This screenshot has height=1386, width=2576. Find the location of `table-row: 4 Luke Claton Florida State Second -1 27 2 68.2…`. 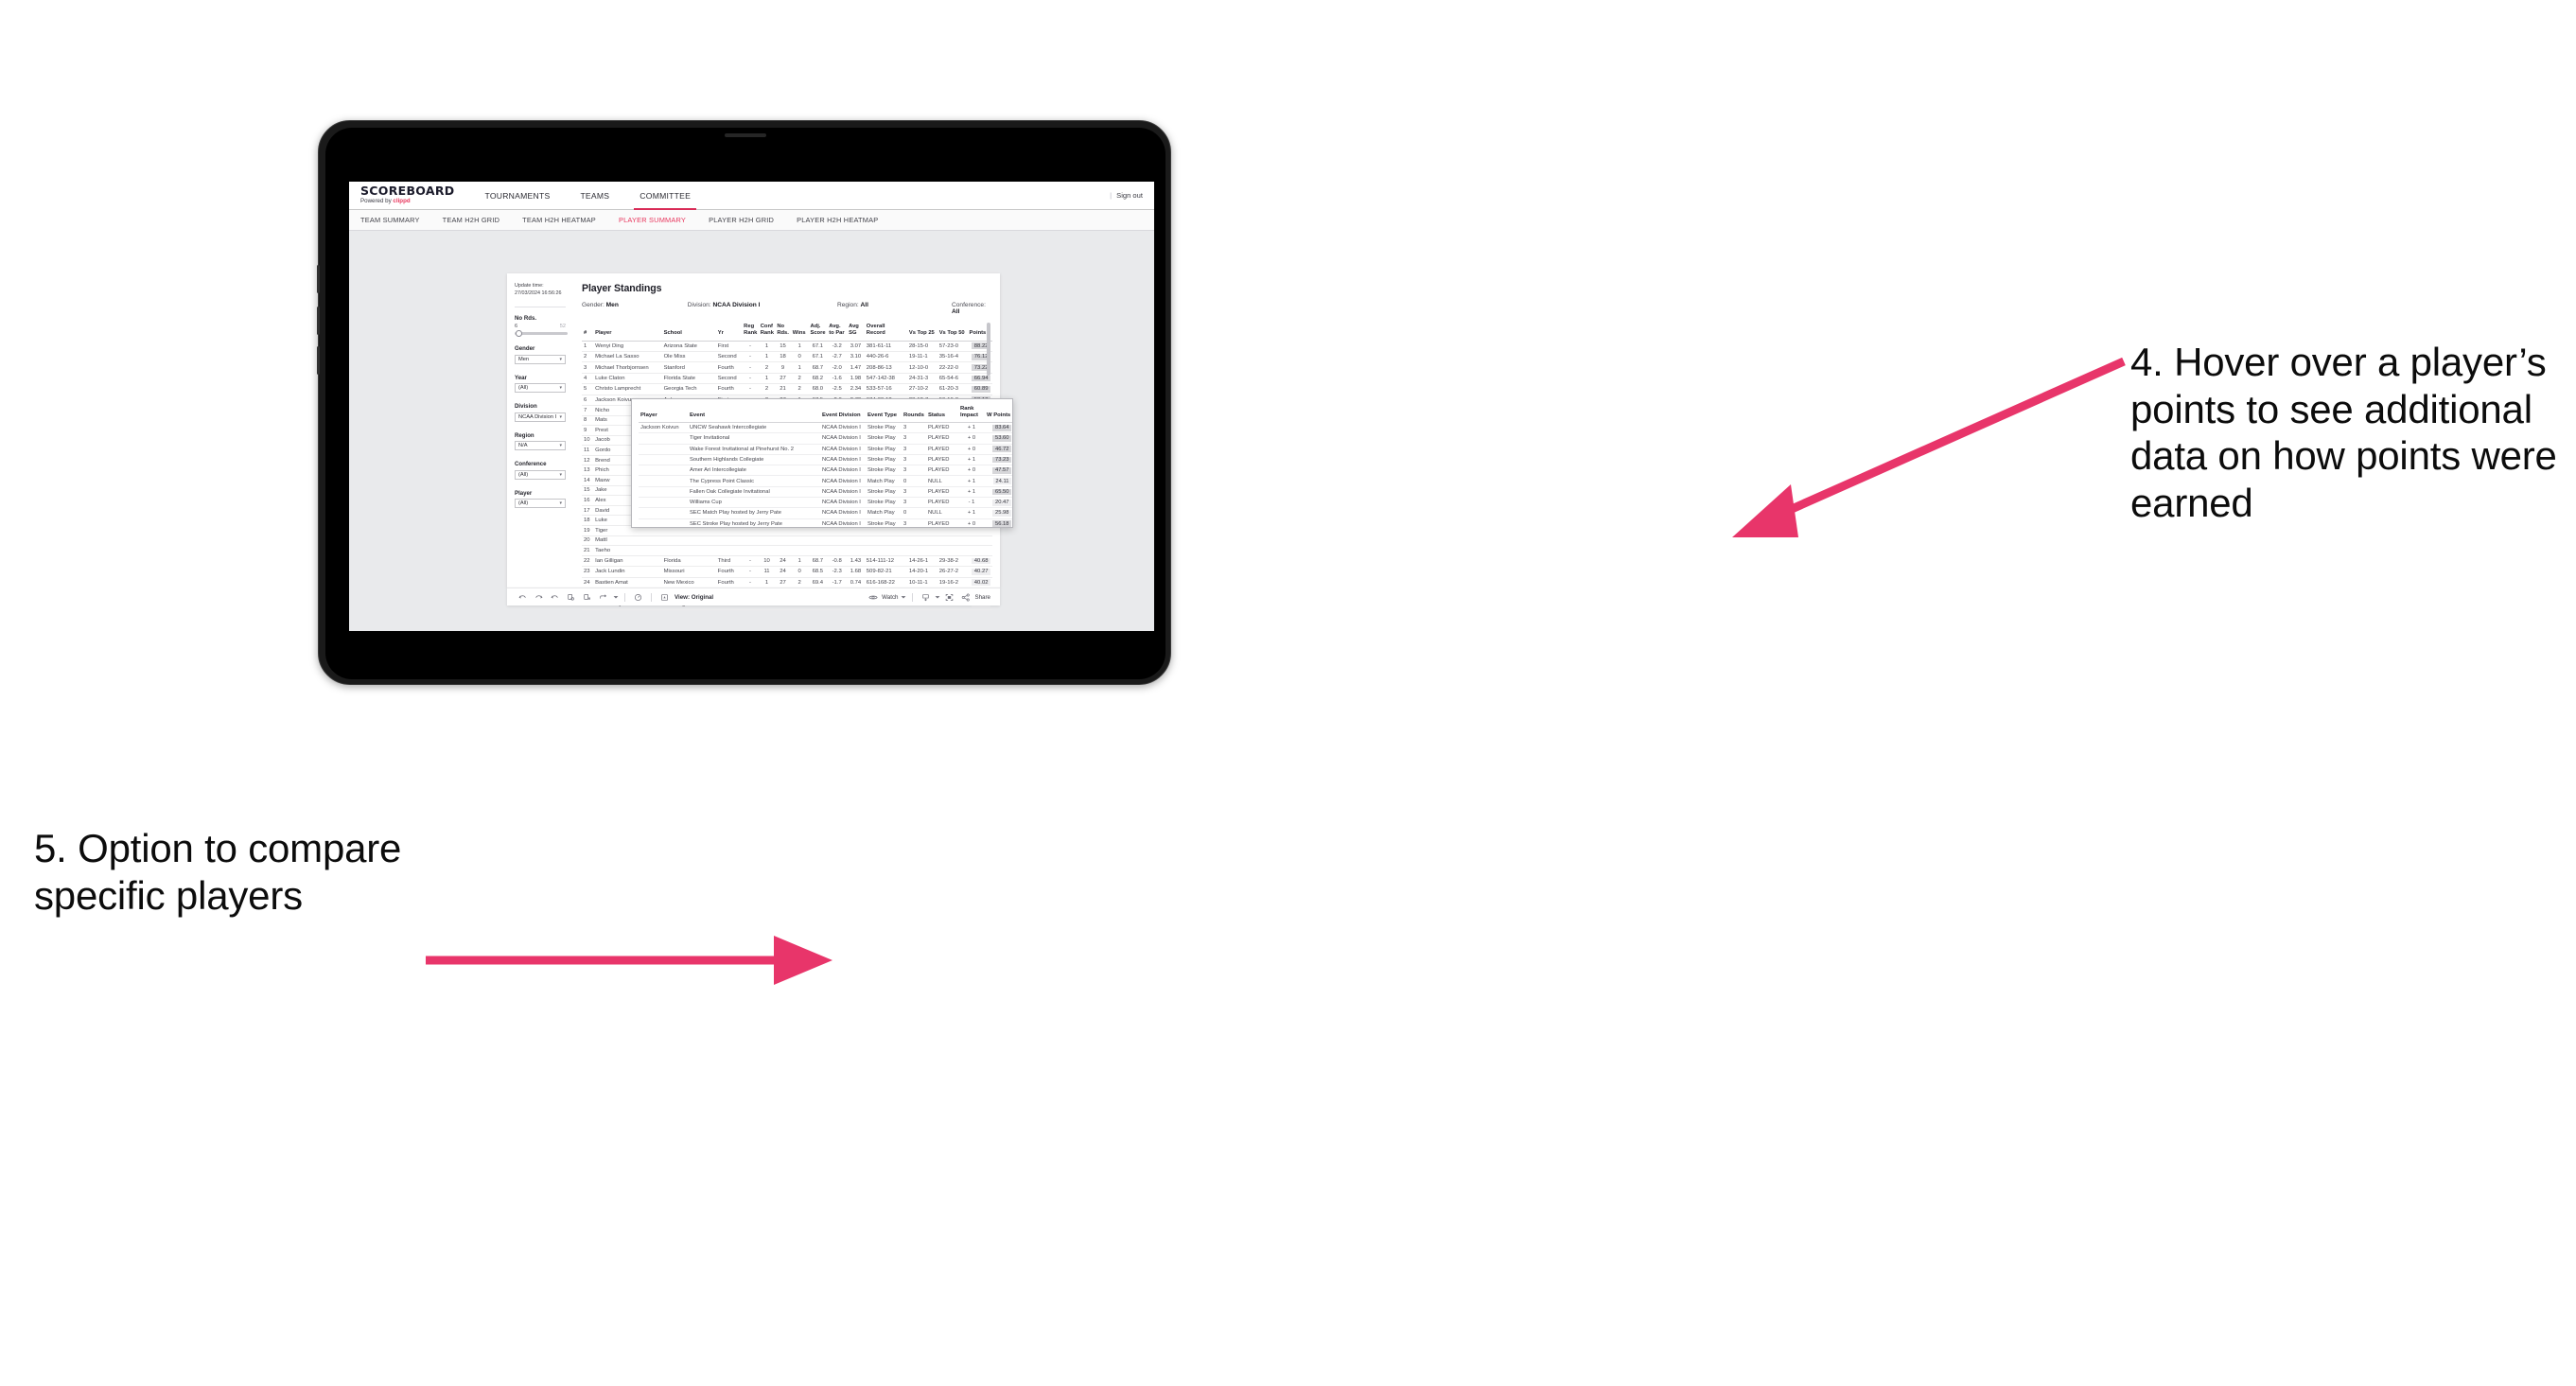

table-row: 4 Luke Claton Florida State Second -1 27 2 68.2… is located at coordinates (787, 379).